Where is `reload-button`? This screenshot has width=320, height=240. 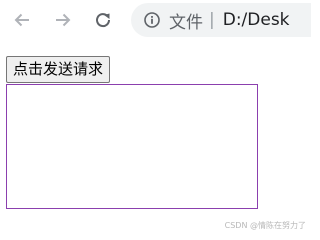
reload-button is located at coordinates (103, 20).